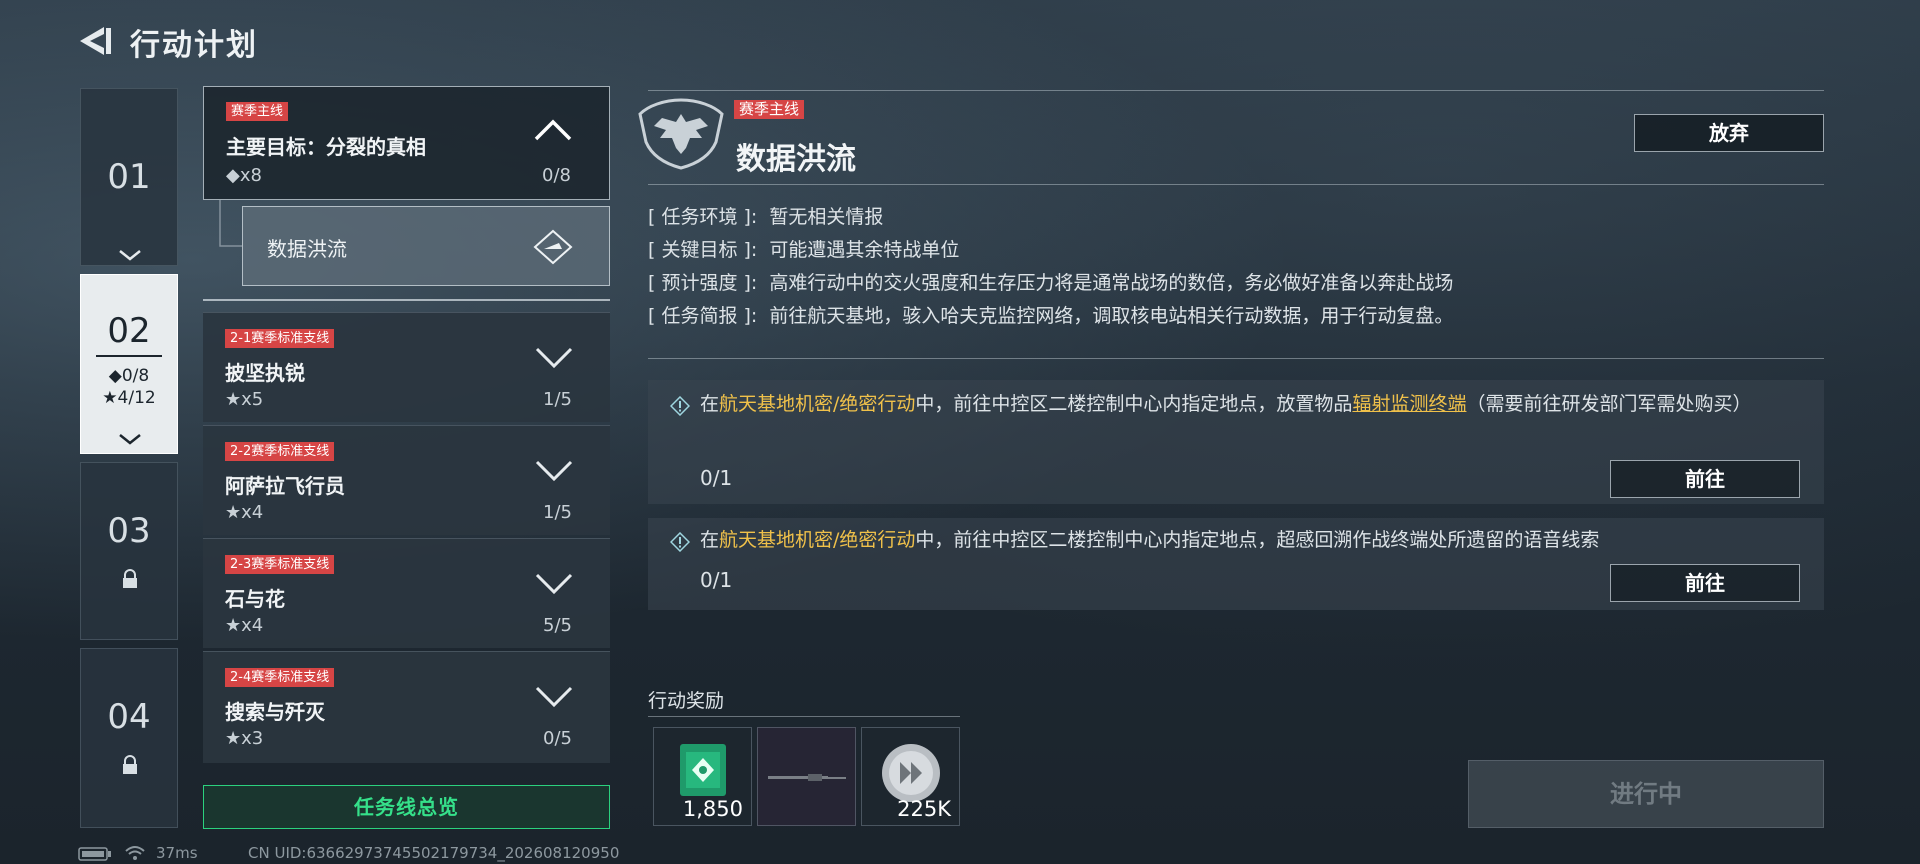  I want to click on list-divider, so click(406, 300).